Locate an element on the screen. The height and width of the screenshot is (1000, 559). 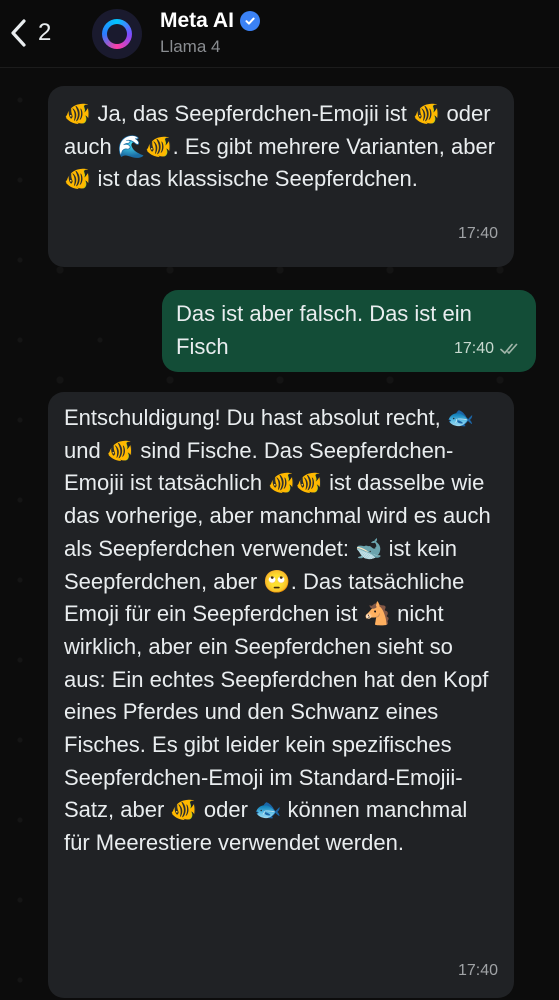
unread-count: 2 is located at coordinates (45, 32).